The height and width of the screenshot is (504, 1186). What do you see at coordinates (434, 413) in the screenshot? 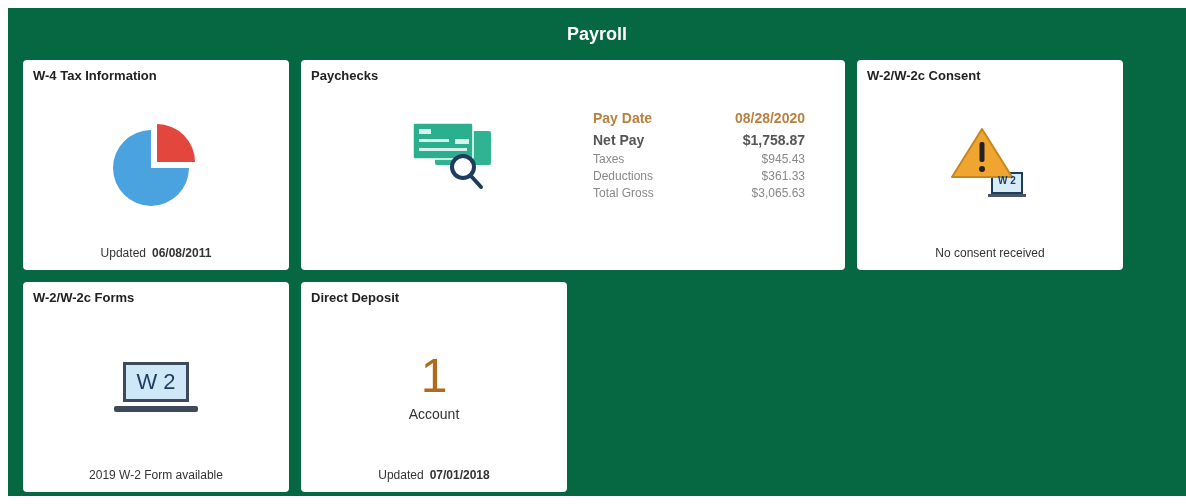
I see `count-label: Account` at bounding box center [434, 413].